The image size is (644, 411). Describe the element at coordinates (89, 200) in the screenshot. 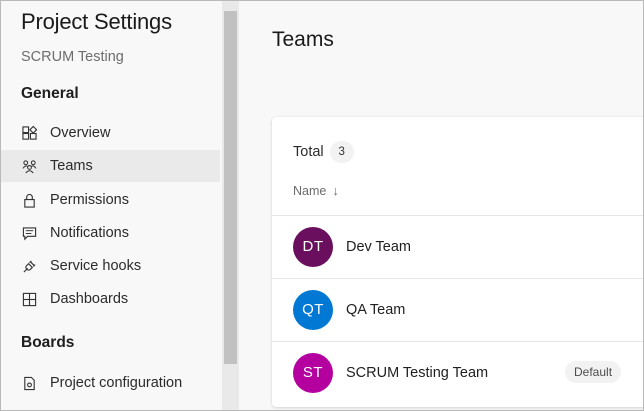

I see `sidebar-item-label: Permissions` at that location.